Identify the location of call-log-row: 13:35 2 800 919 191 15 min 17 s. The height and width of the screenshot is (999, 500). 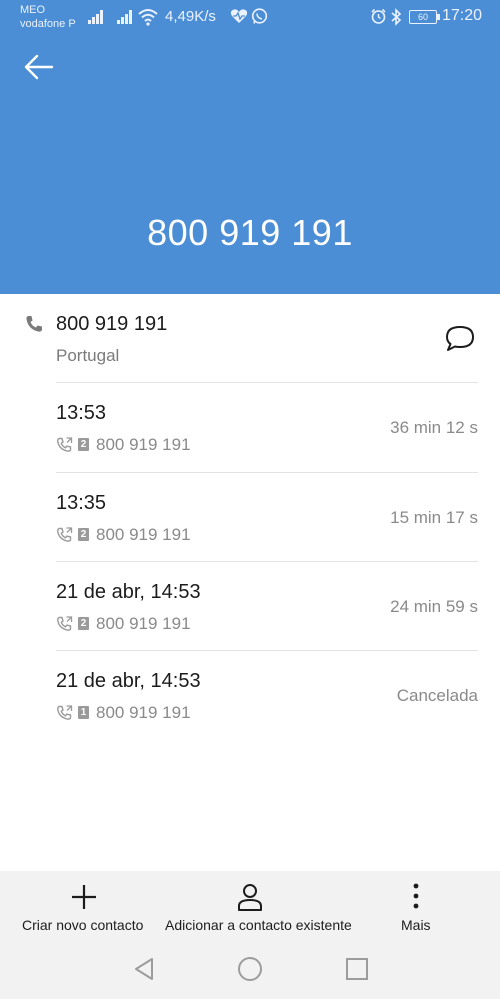
(250, 536).